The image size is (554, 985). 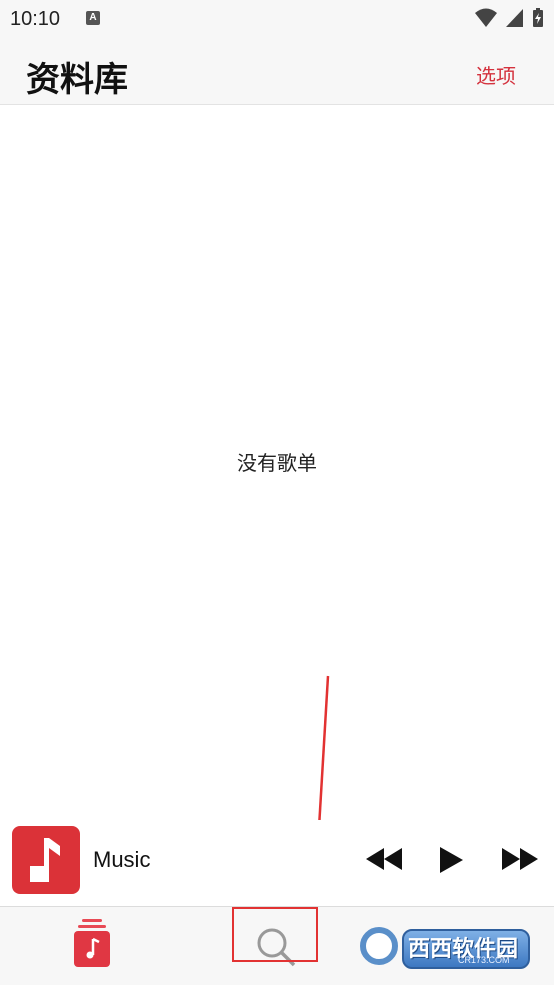 I want to click on album-art, so click(x=46, y=860).